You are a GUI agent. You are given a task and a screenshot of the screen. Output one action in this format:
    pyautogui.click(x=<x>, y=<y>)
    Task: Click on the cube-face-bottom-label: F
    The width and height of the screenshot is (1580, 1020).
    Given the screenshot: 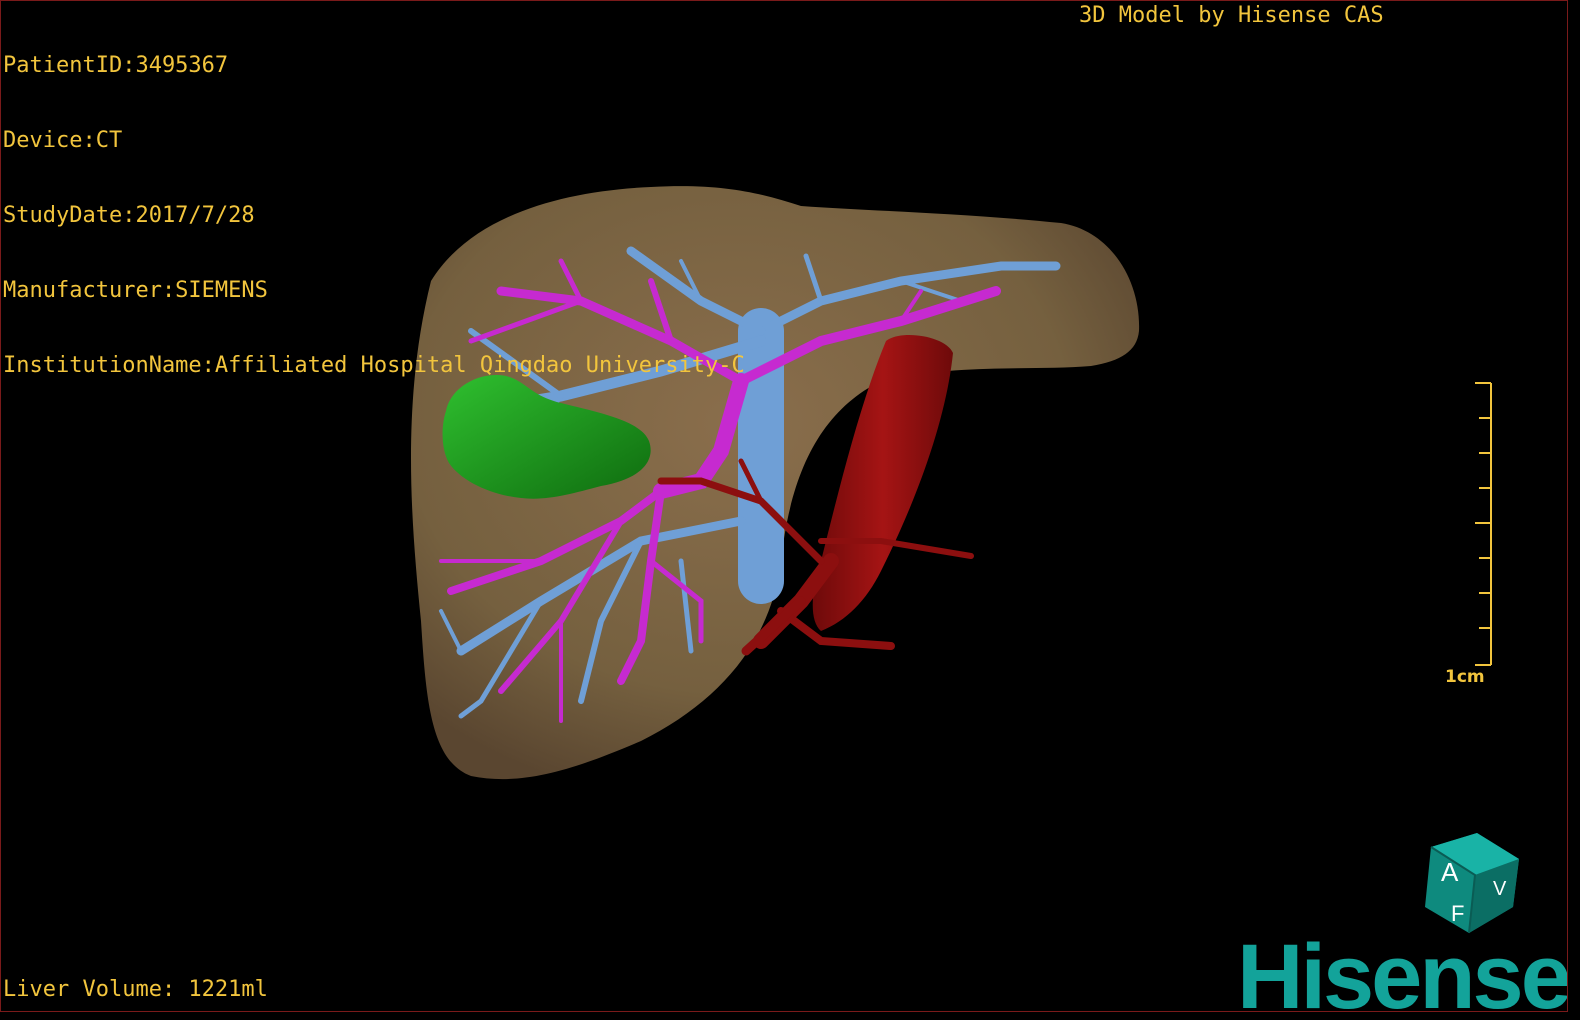 What is the action you would take?
    pyautogui.click(x=1457, y=913)
    